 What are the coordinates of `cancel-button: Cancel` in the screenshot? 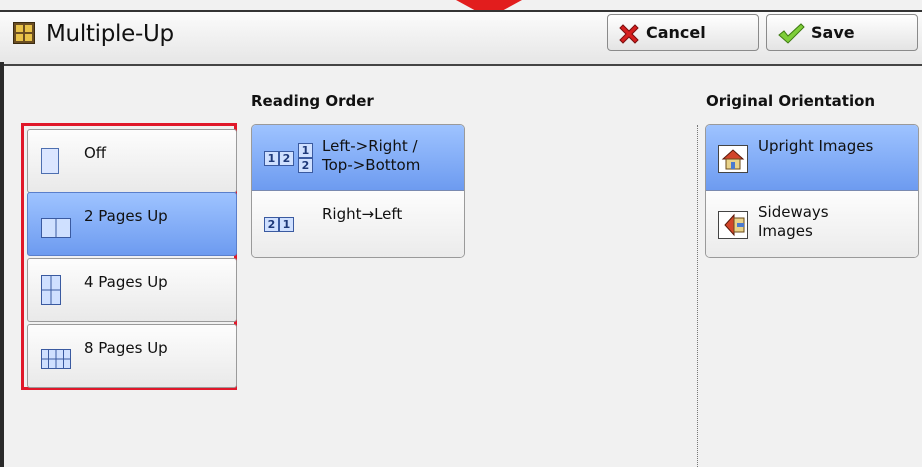 It's located at (683, 32).